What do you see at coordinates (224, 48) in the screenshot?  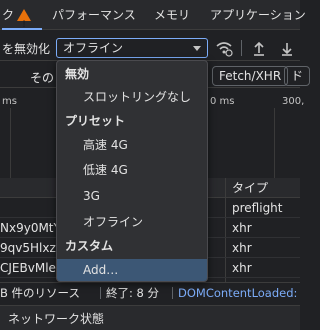 I see `network-conditions-icon` at bounding box center [224, 48].